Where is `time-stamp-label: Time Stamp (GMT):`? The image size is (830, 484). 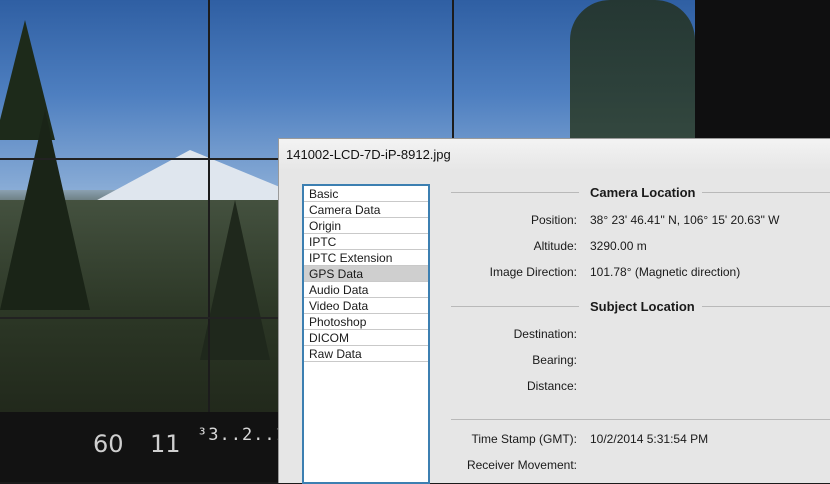 time-stamp-label: Time Stamp (GMT): is located at coordinates (524, 439).